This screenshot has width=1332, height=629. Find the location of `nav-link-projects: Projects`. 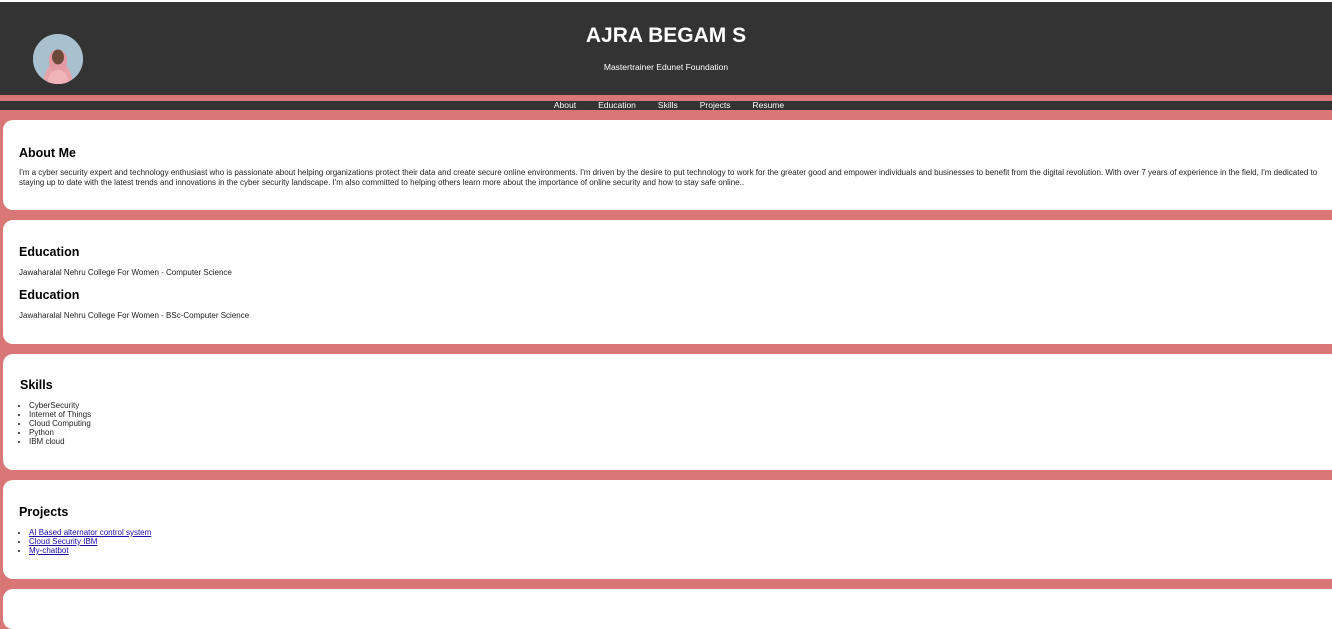

nav-link-projects: Projects is located at coordinates (715, 105).